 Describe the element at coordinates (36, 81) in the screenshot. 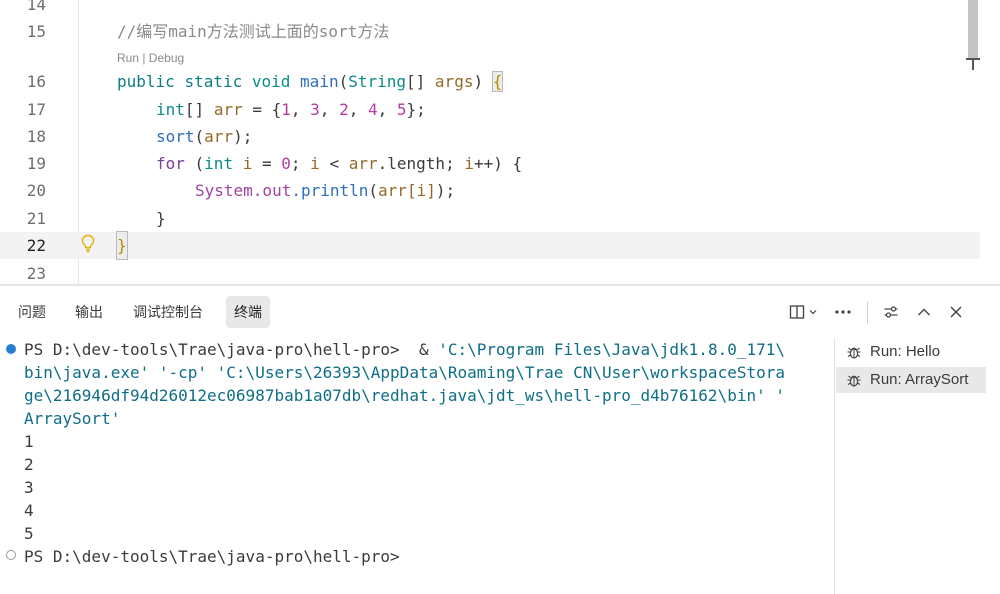

I see `line-number: 16` at that location.